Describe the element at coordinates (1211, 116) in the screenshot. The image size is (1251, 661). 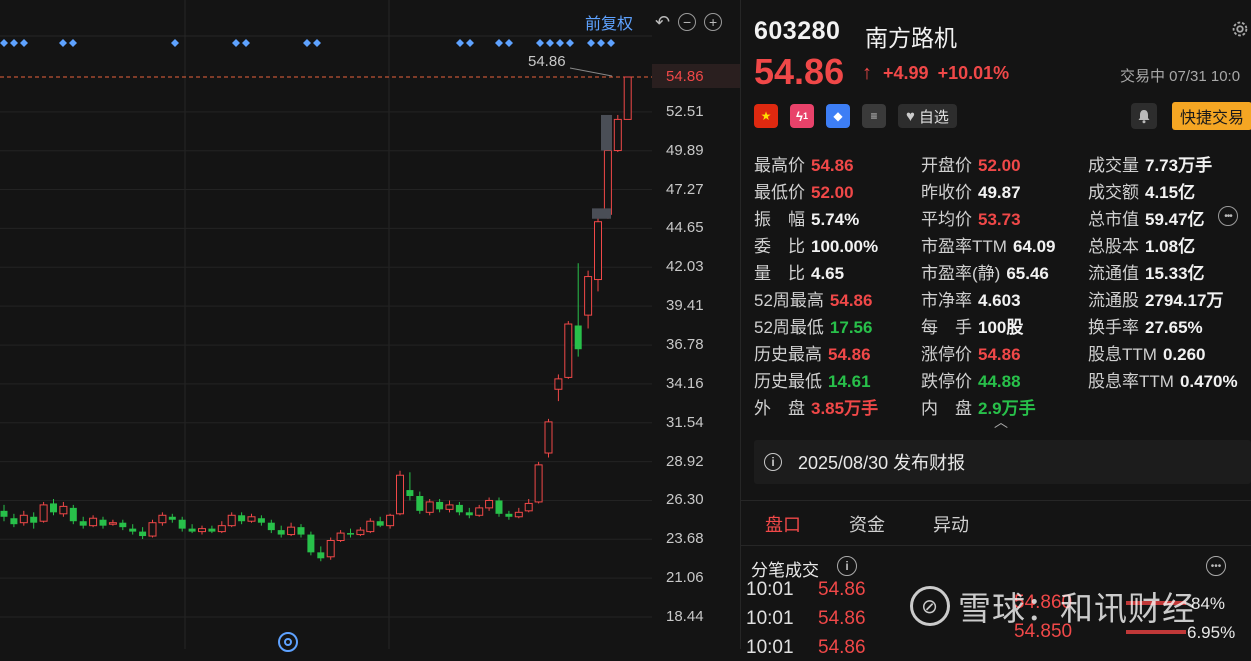
I see `quick-trade-button: 快捷交易` at that location.